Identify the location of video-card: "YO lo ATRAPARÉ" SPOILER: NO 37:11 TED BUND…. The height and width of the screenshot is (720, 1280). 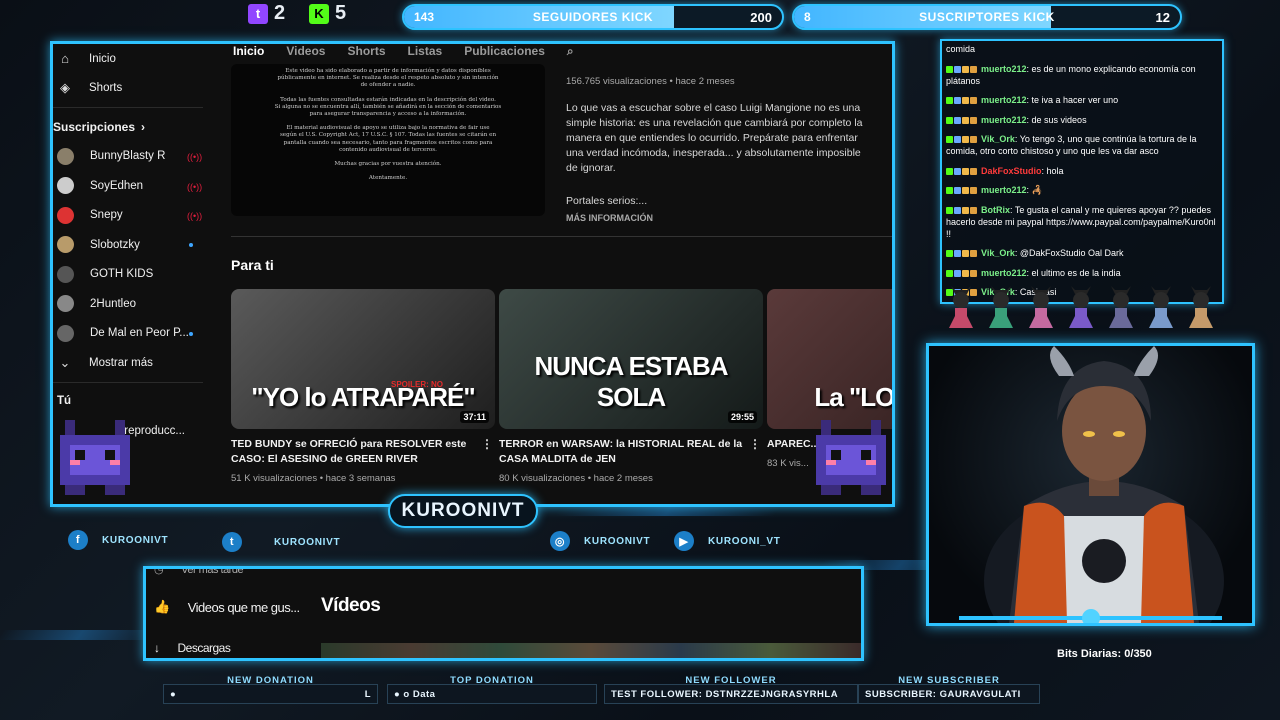
(363, 386).